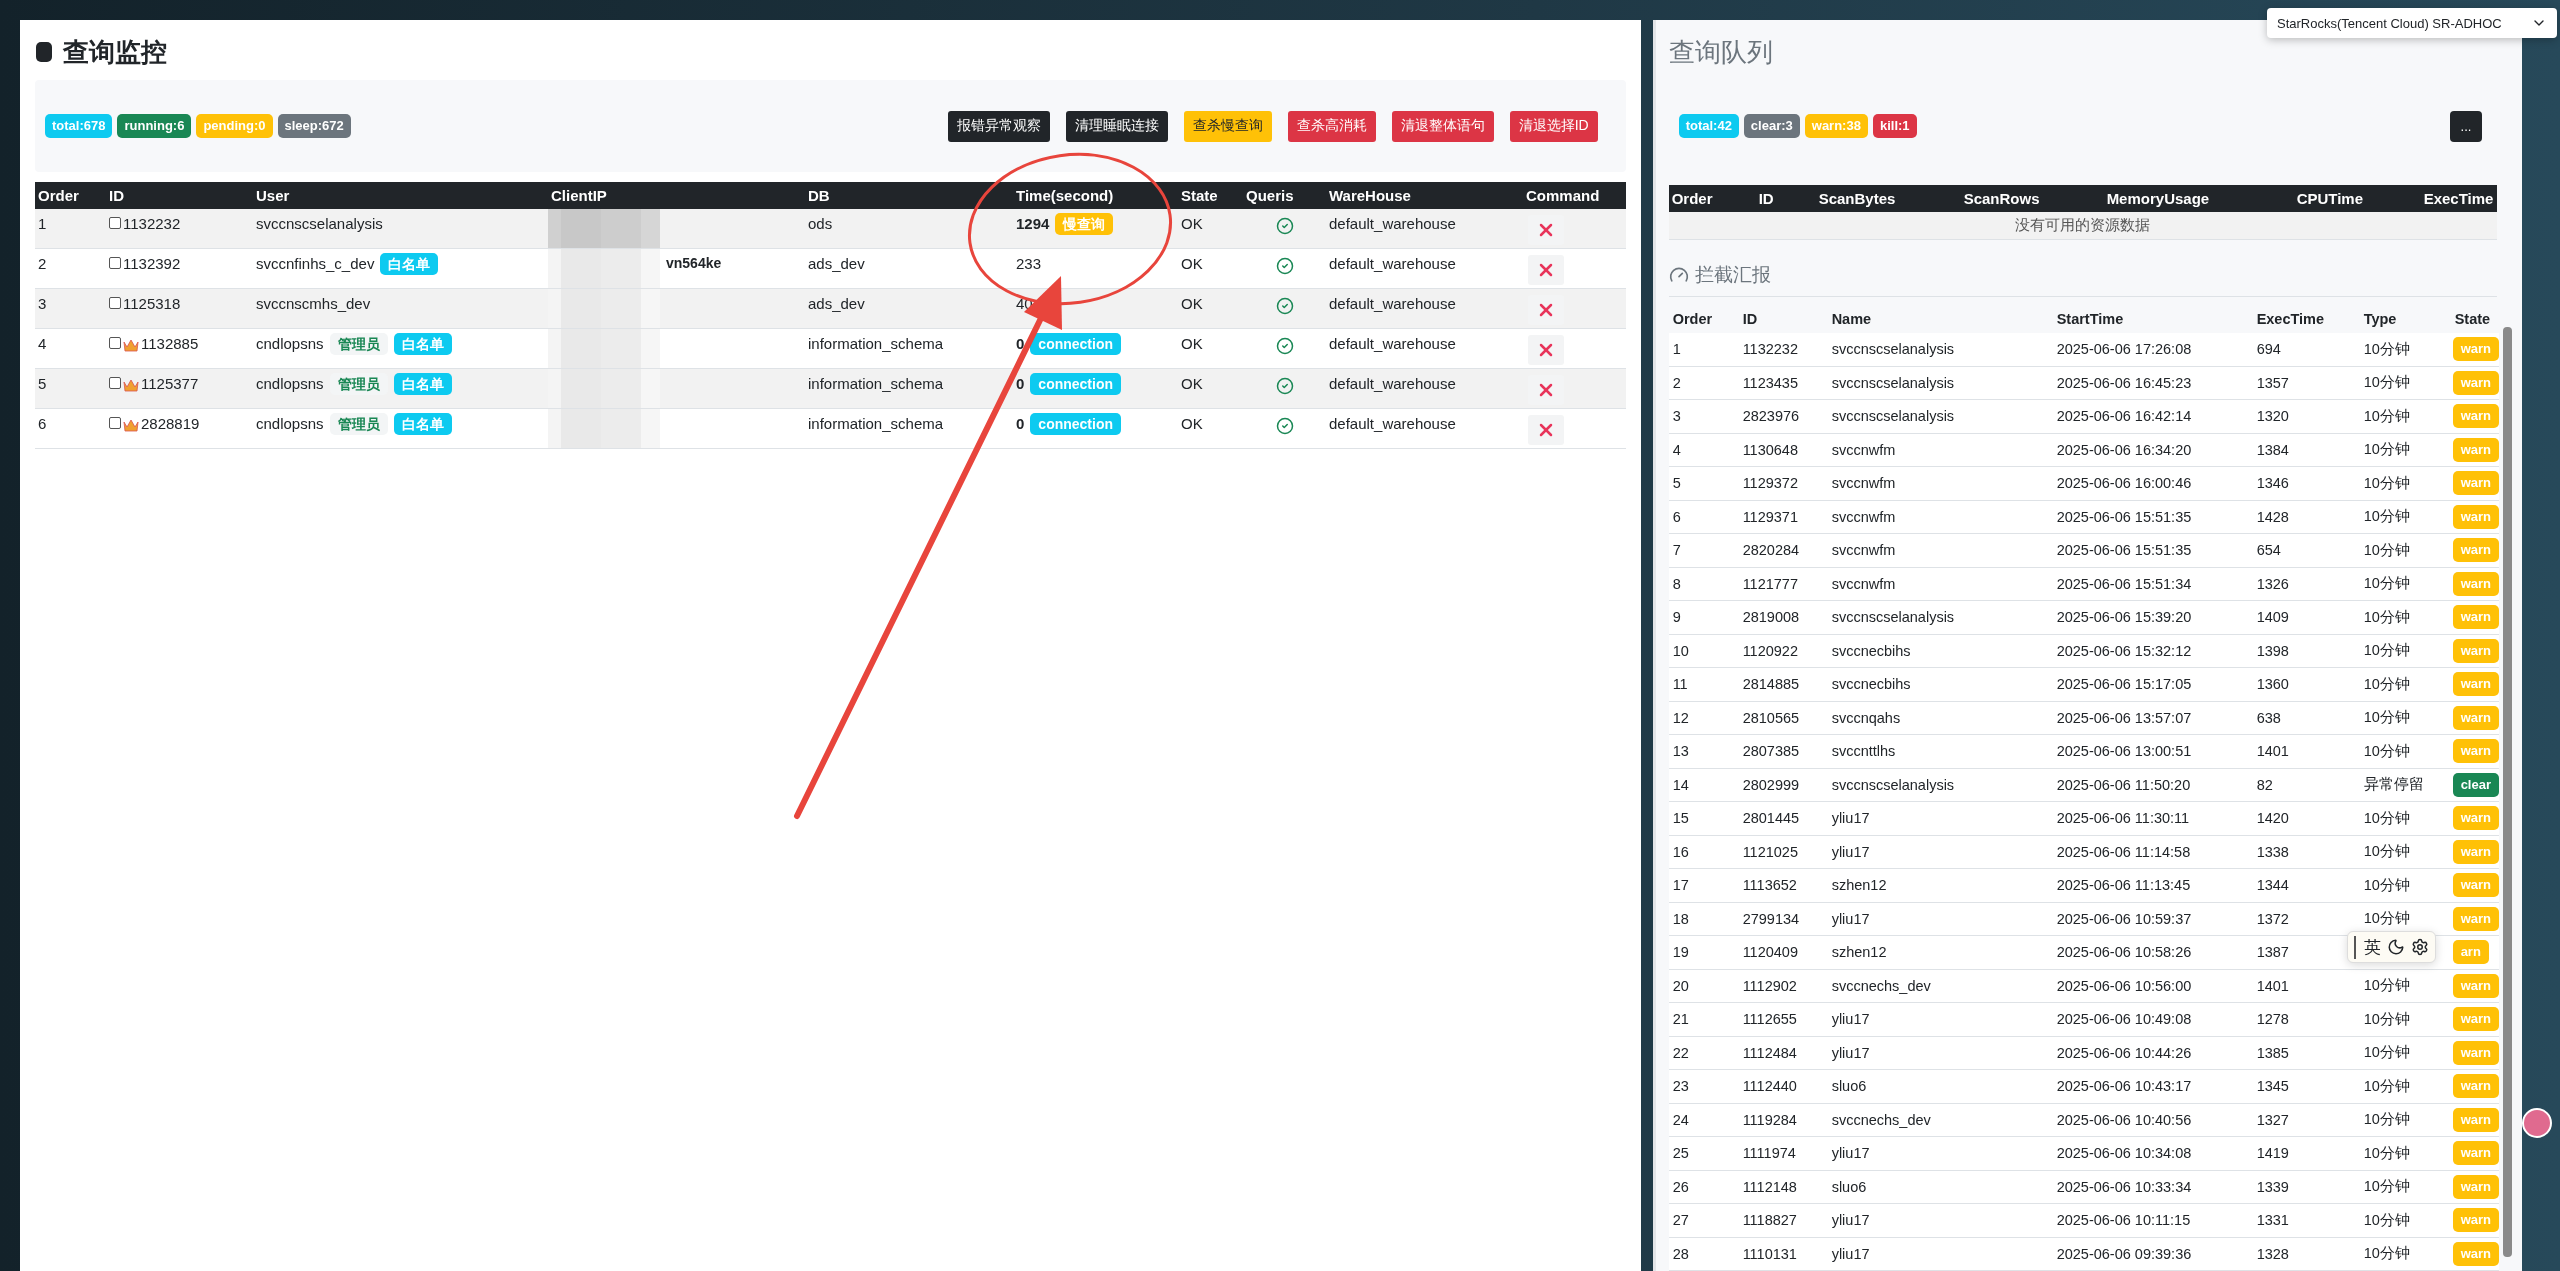 Image resolution: width=2560 pixels, height=1271 pixels. Describe the element at coordinates (2123, 784) in the screenshot. I see `table-cell-text: 2025-06-06 11:50:20` at that location.